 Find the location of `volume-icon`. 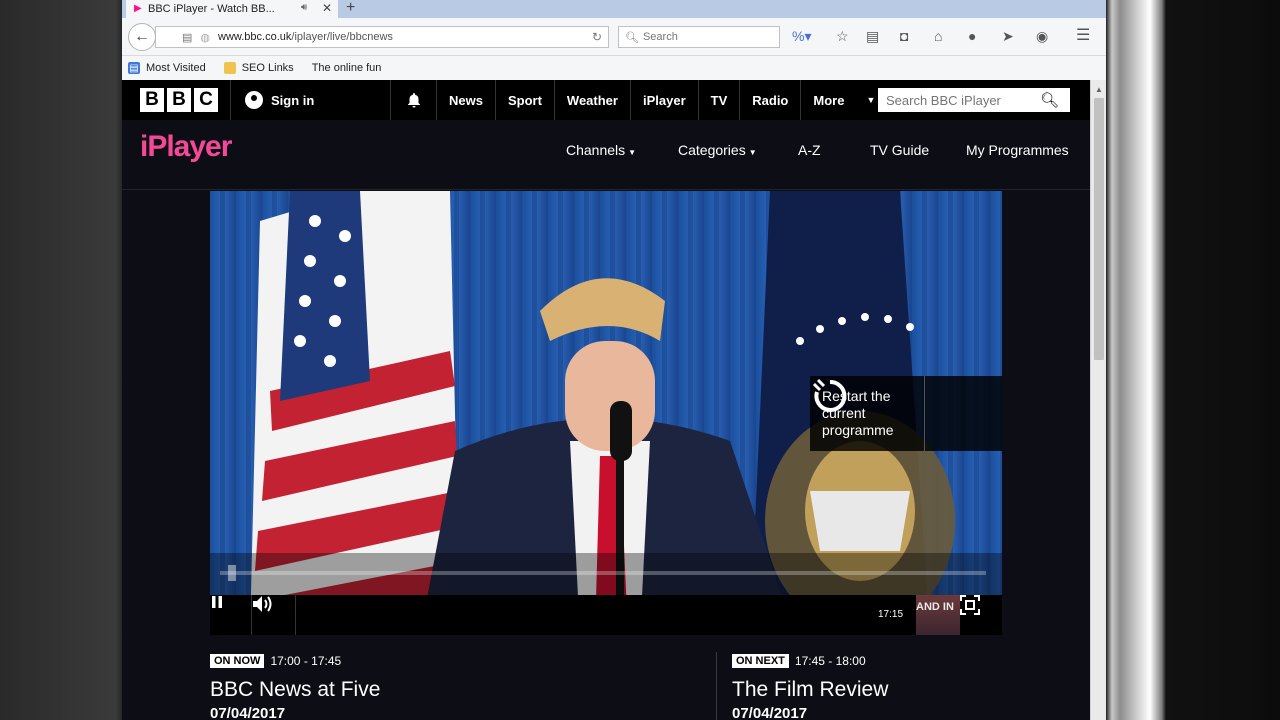

volume-icon is located at coordinates (262, 604).